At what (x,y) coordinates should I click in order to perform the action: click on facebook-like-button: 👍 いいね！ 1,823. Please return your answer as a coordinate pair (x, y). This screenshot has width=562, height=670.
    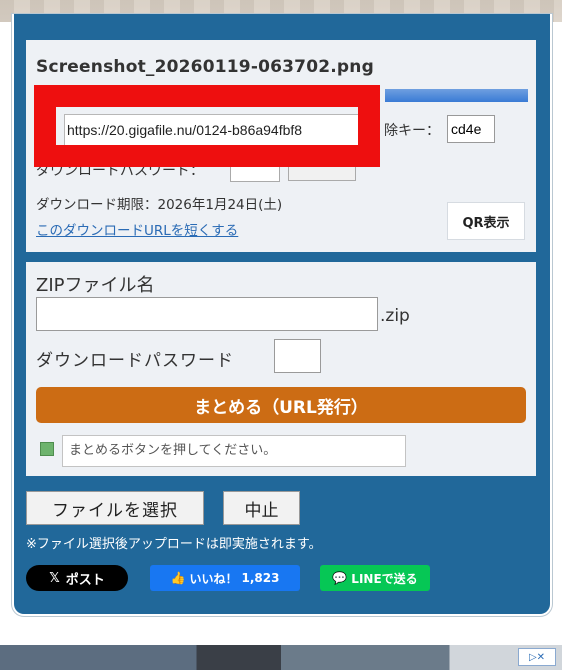
    Looking at the image, I should click on (225, 578).